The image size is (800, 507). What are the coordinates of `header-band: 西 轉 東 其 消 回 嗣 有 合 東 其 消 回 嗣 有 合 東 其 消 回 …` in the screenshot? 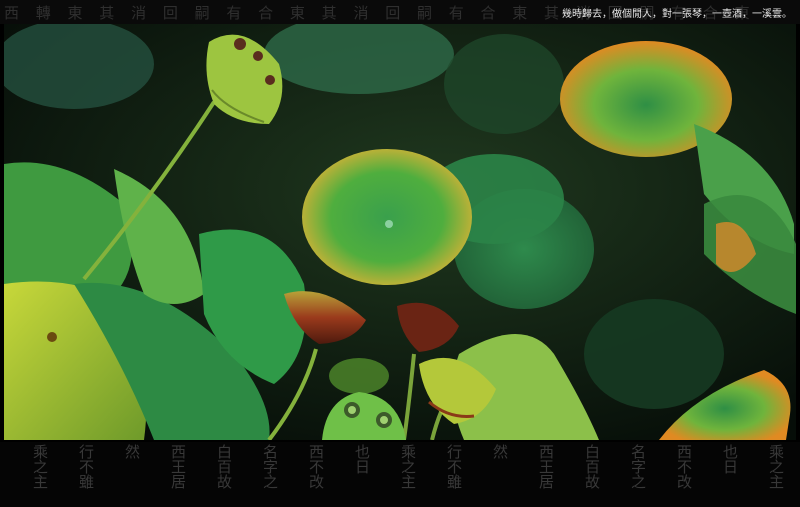 It's located at (400, 12).